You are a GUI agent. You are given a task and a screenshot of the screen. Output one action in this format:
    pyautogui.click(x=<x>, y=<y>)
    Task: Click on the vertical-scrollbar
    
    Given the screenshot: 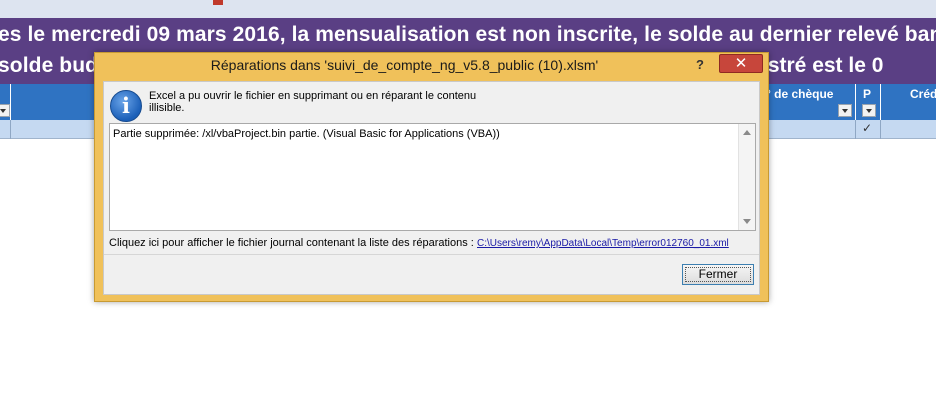 What is the action you would take?
    pyautogui.click(x=746, y=177)
    